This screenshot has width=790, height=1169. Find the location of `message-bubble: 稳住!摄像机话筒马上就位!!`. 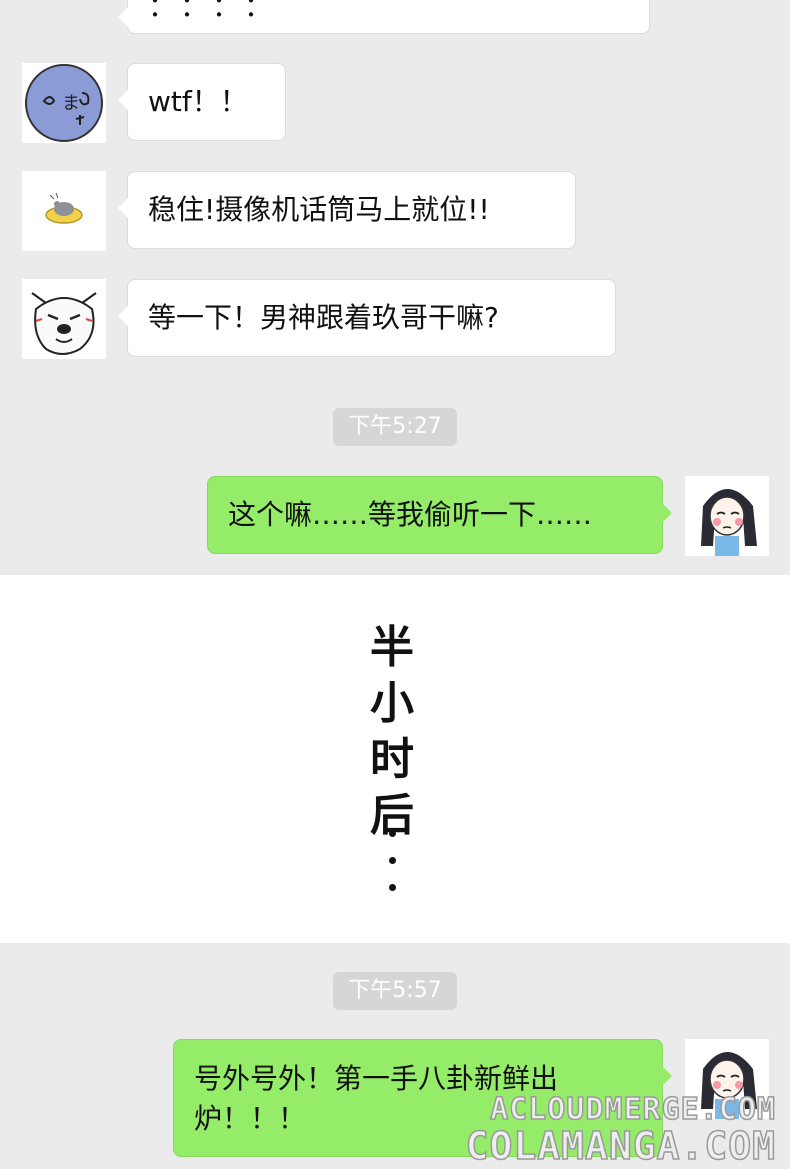

message-bubble: 稳住!摄像机话筒马上就位!! is located at coordinates (347, 210).